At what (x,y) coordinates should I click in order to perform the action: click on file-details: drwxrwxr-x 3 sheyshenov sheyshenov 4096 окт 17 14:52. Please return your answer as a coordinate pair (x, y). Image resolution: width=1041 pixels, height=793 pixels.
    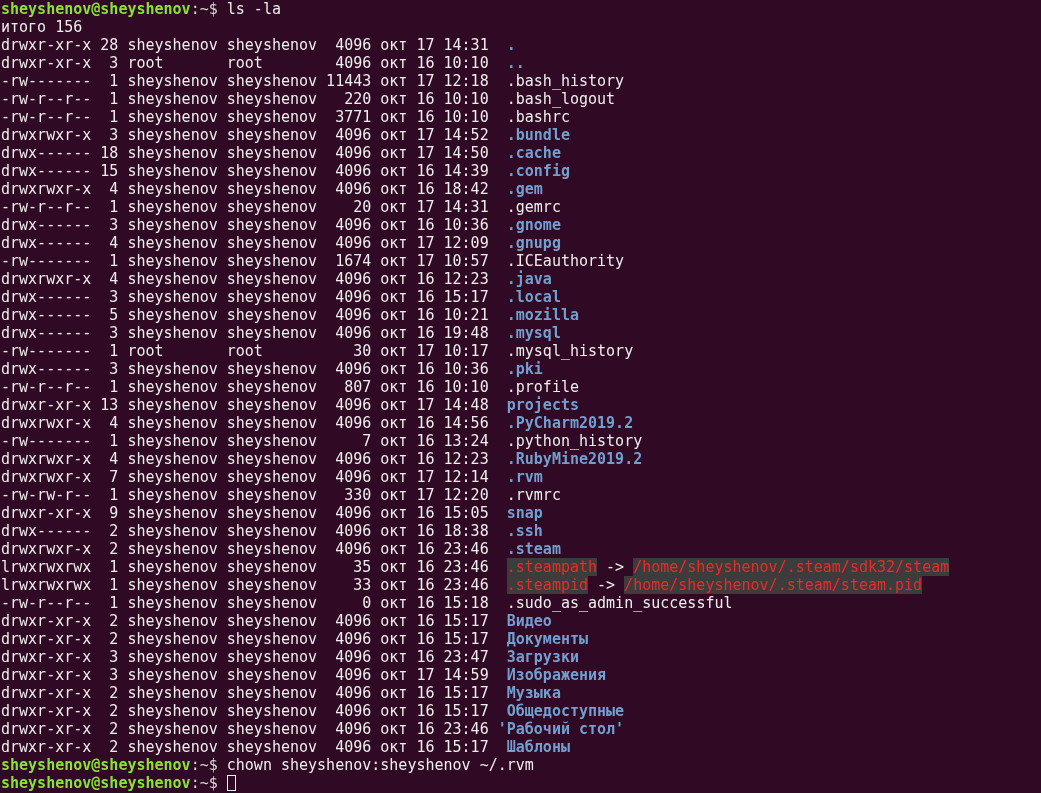
    Looking at the image, I should click on (245, 135).